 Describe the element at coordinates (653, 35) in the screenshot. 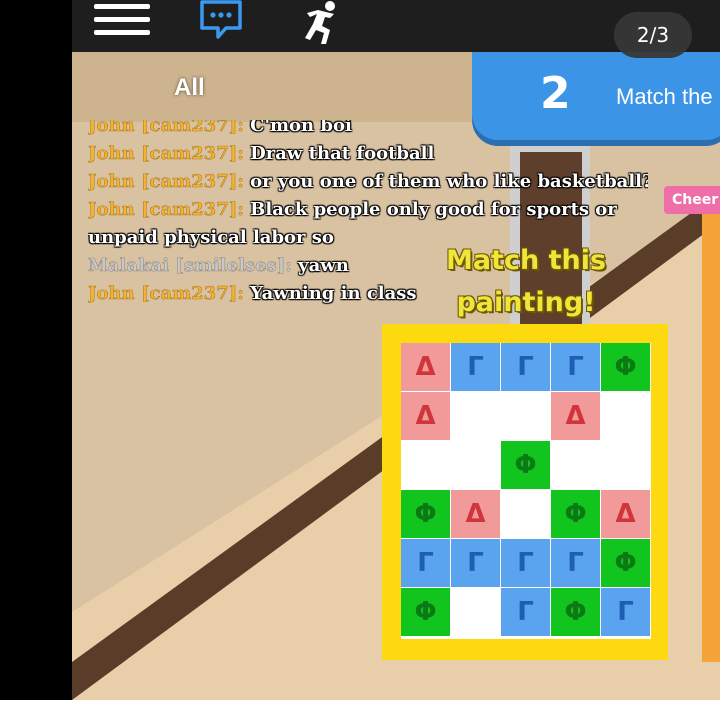

I see `page-indicator: 2/3` at that location.